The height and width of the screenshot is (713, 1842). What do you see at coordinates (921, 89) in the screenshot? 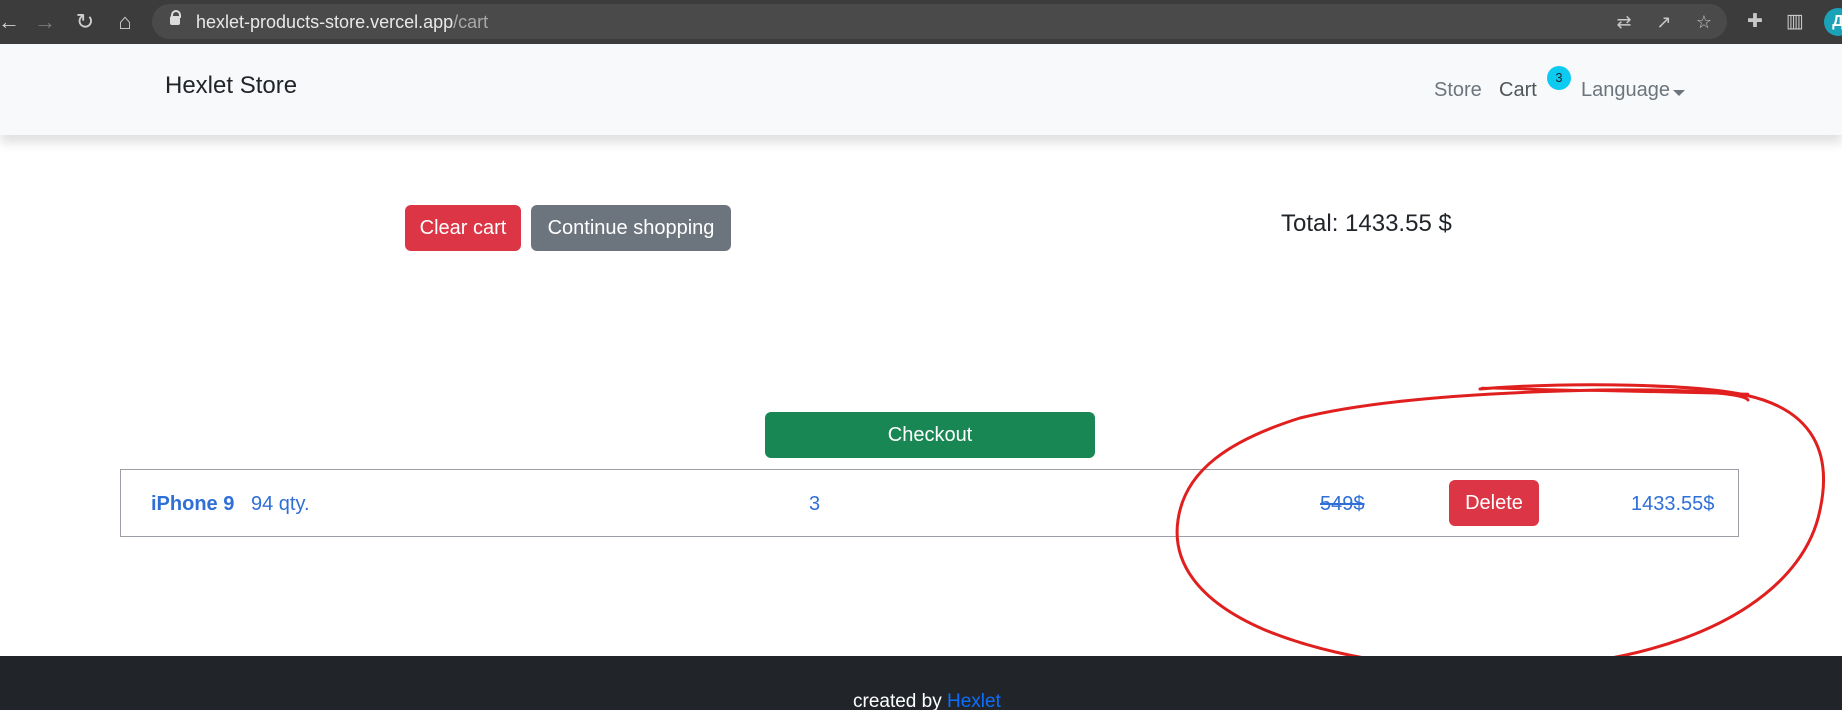
I see `site-navbar: Hexlet Store Store Cart 3 Language` at bounding box center [921, 89].